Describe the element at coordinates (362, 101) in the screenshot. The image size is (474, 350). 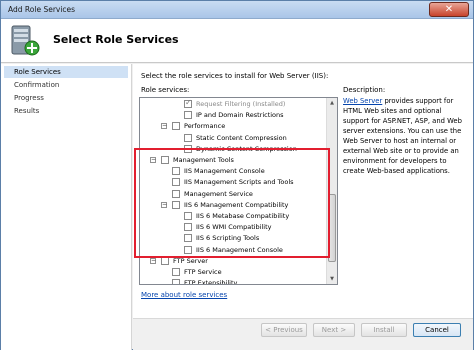
I see `web-server-link: Web Server` at that location.